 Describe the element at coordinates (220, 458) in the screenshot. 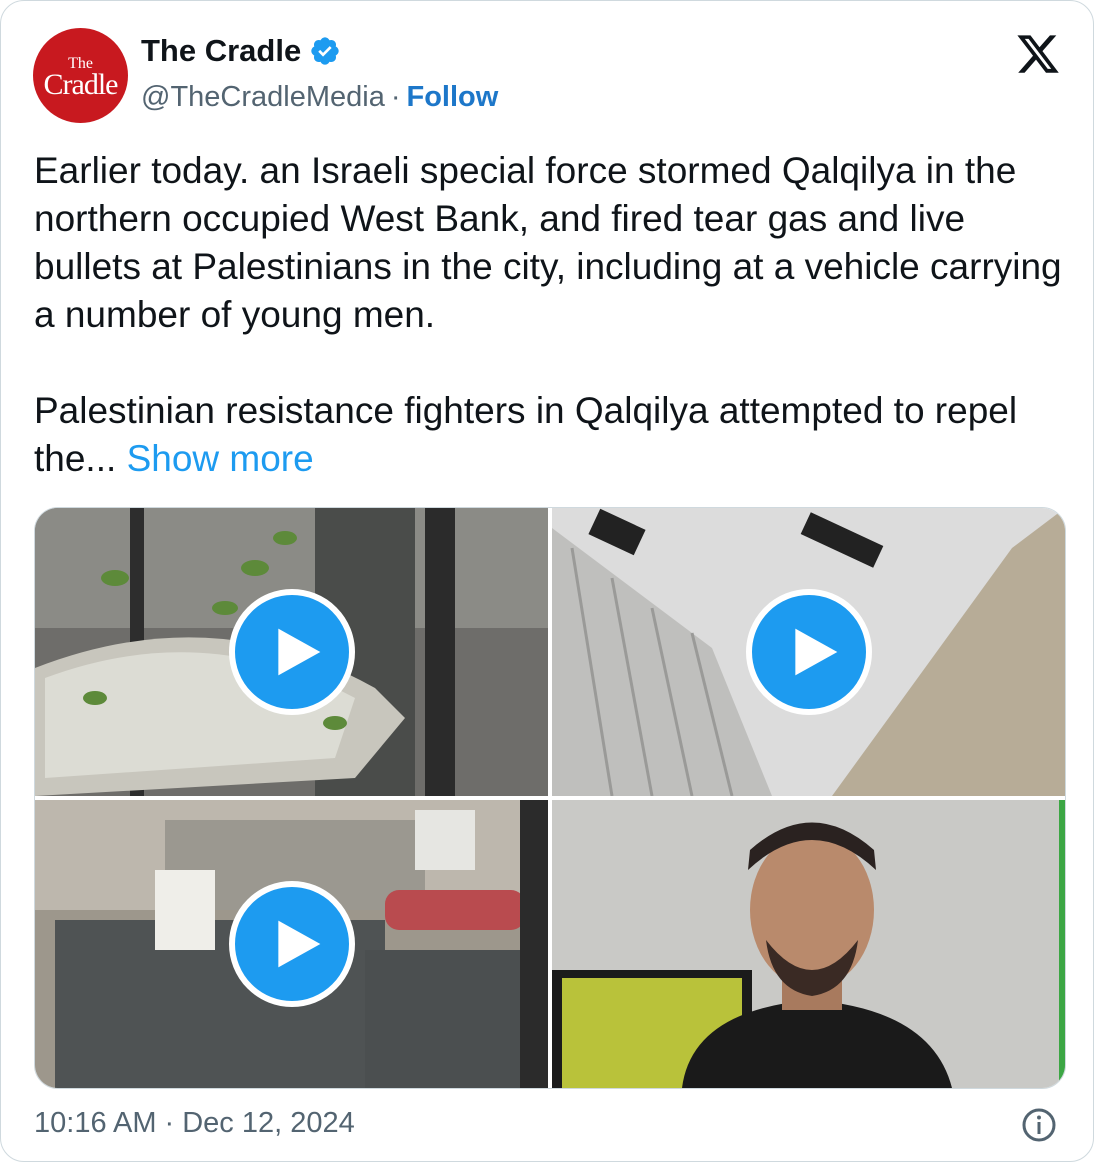

I see `show-more-link: Show more` at that location.